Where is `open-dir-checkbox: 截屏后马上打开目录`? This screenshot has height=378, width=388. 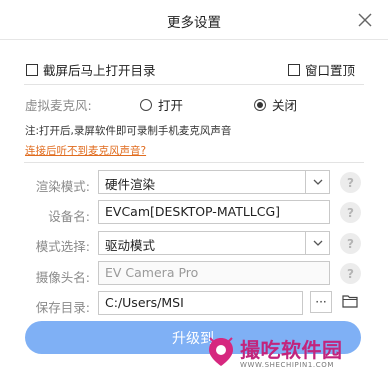
open-dir-checkbox: 截屏后马上打开目录 is located at coordinates (91, 69).